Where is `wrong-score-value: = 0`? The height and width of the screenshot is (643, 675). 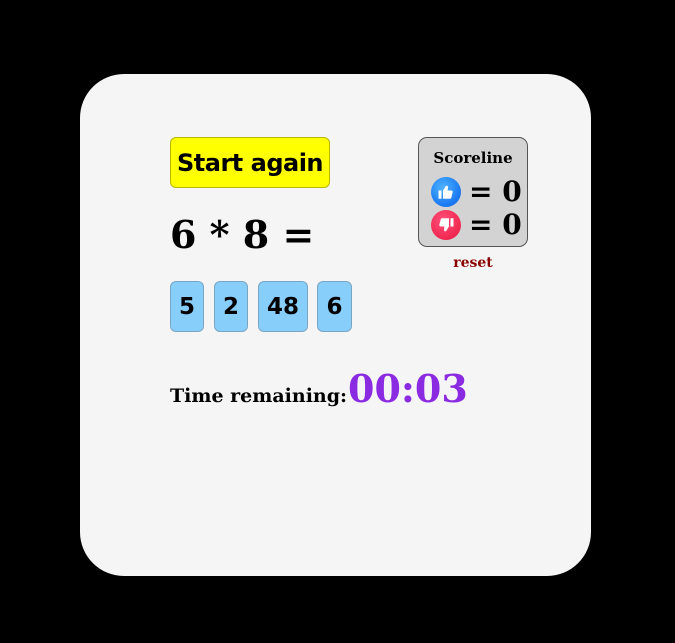
wrong-score-value: = 0 is located at coordinates (495, 224).